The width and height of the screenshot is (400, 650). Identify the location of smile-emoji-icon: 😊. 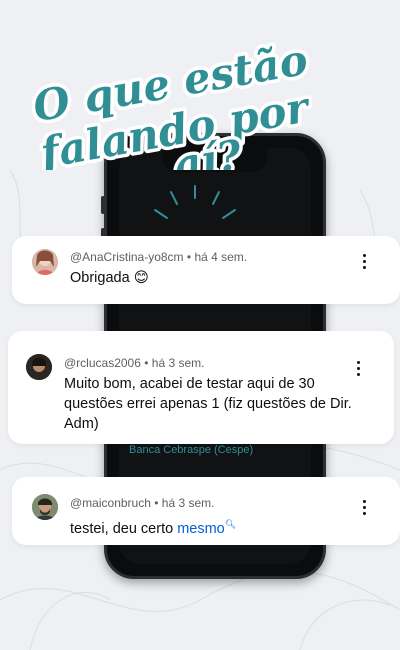
(141, 278).